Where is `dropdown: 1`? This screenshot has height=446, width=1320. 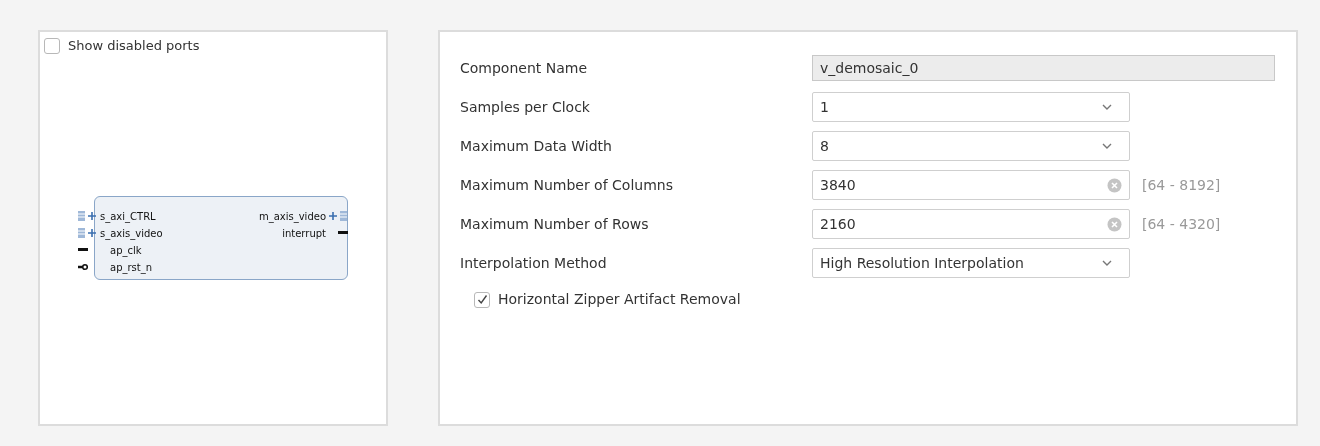 dropdown: 1 is located at coordinates (971, 107).